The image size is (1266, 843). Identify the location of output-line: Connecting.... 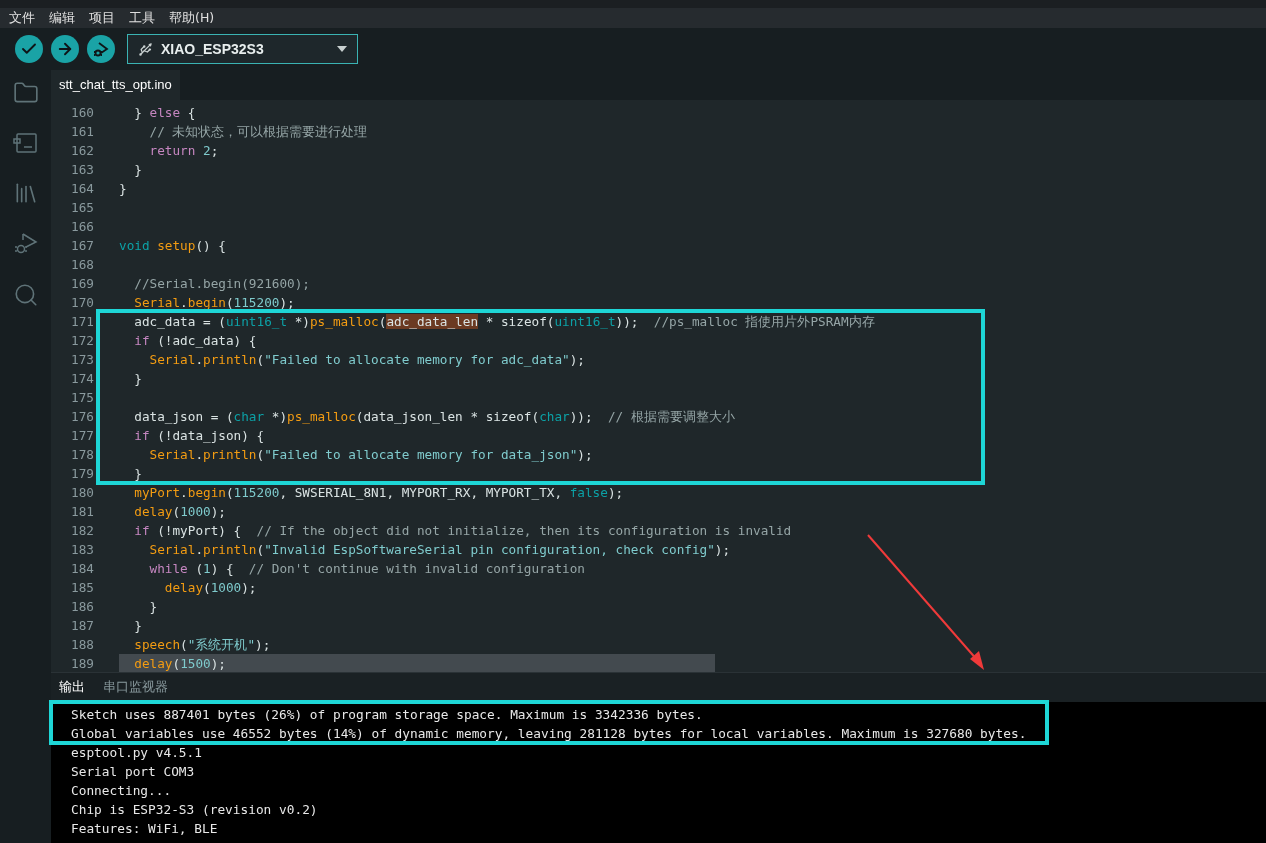
(121, 791).